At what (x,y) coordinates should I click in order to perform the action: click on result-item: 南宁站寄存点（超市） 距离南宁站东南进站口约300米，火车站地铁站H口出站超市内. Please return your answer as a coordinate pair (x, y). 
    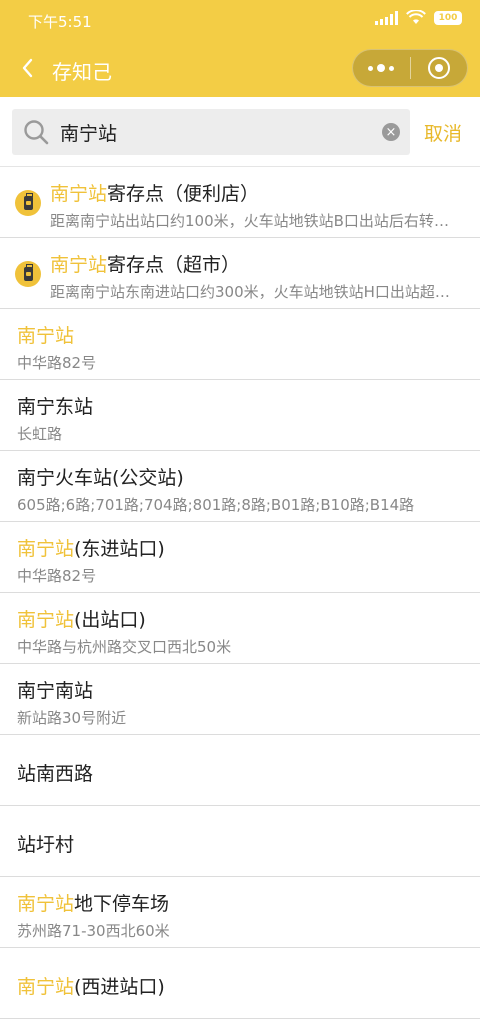
    Looking at the image, I should click on (240, 273).